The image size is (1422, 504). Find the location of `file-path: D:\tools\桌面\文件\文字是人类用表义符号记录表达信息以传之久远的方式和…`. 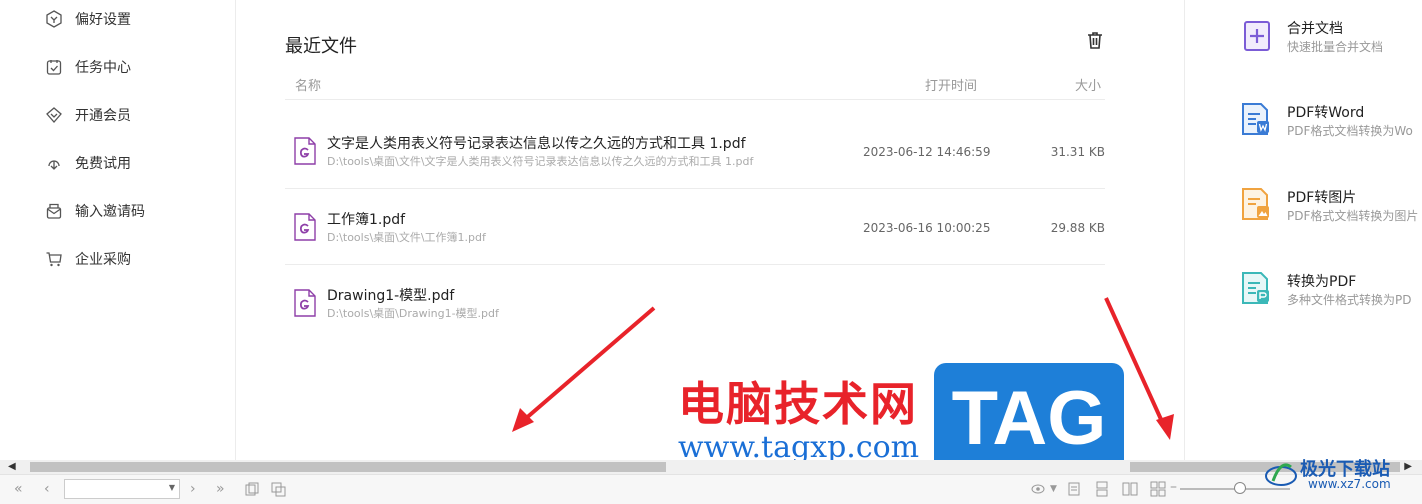

file-path: D:\tools\桌面\文件\文字是人类用表义符号记录表达信息以传之久远的方式和… is located at coordinates (540, 161).